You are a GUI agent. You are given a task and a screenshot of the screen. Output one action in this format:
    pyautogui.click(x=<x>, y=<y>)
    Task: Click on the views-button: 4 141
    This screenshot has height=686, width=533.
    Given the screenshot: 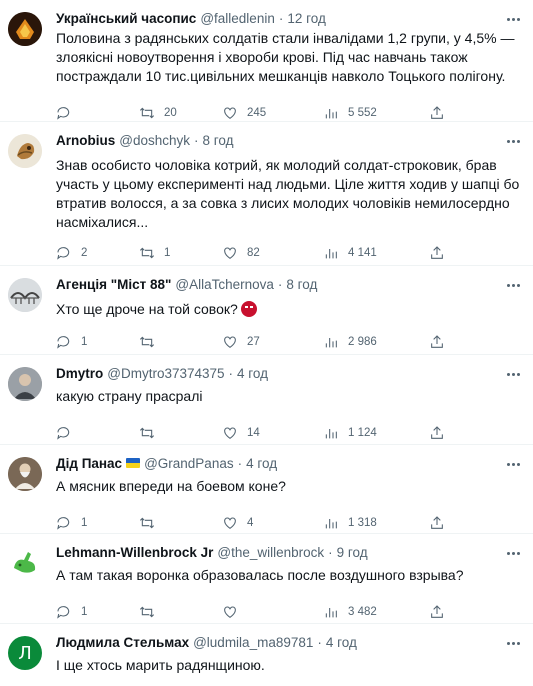 What is the action you would take?
    pyautogui.click(x=376, y=253)
    